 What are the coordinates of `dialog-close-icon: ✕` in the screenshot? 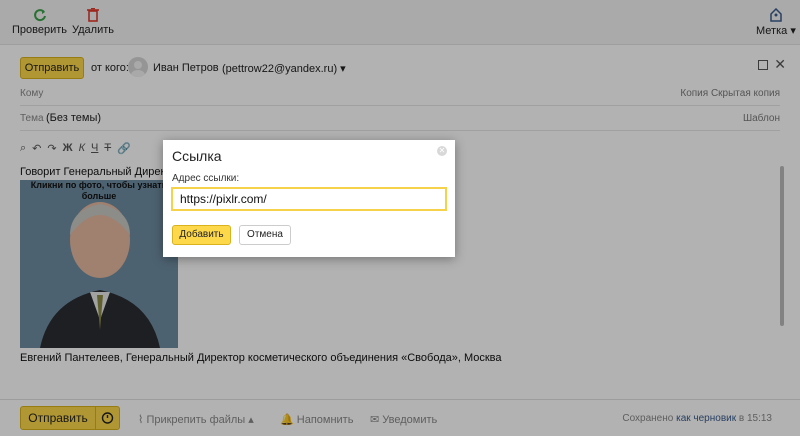 It's located at (442, 151).